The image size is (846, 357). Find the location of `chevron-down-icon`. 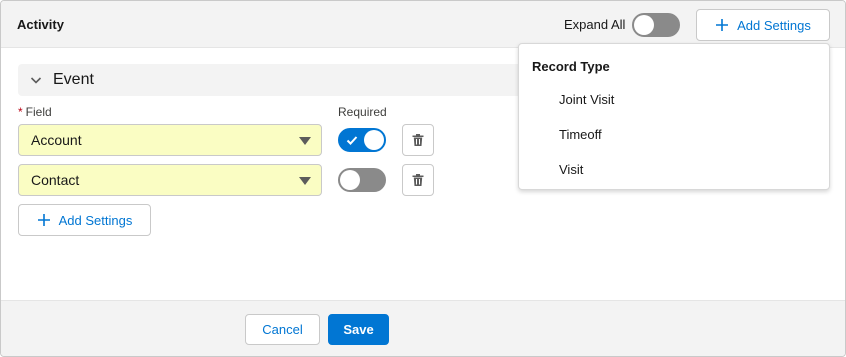

chevron-down-icon is located at coordinates (36, 80).